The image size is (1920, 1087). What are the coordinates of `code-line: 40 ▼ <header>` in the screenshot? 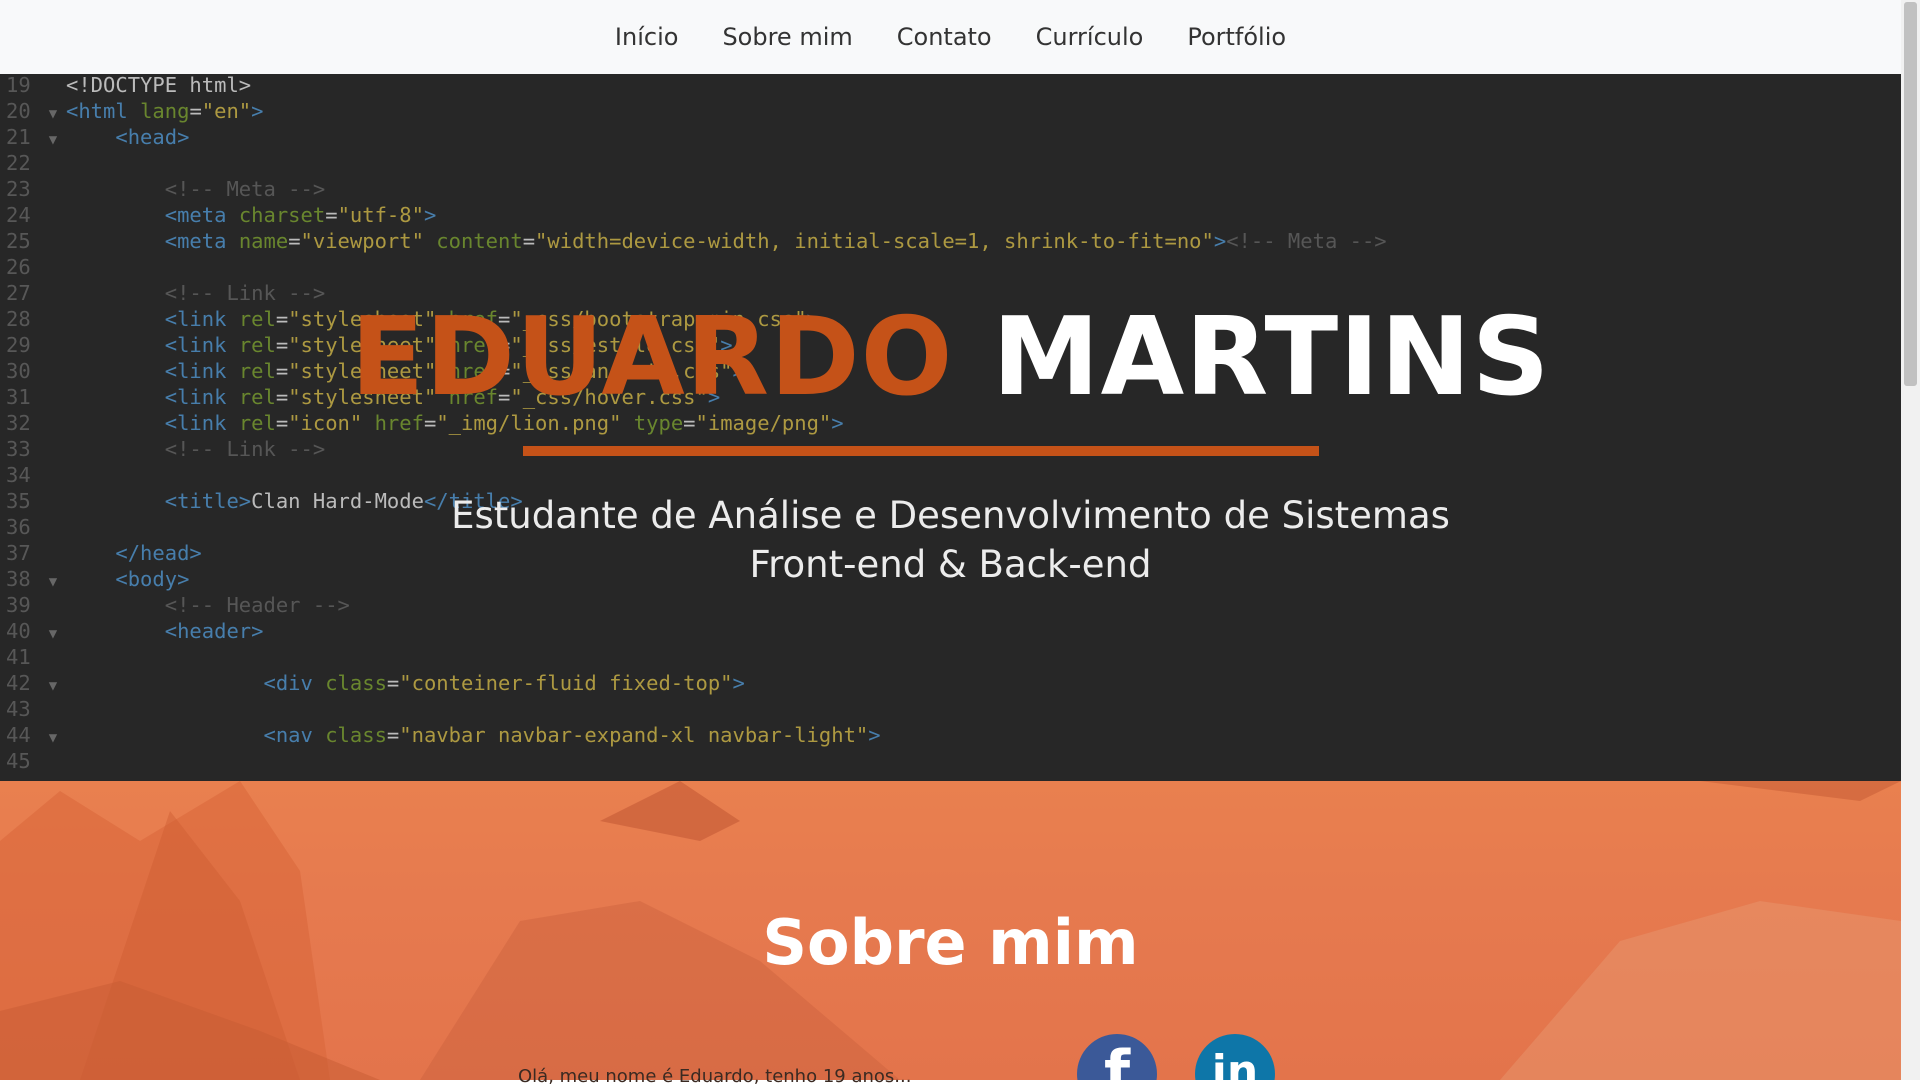 It's located at (132, 631).